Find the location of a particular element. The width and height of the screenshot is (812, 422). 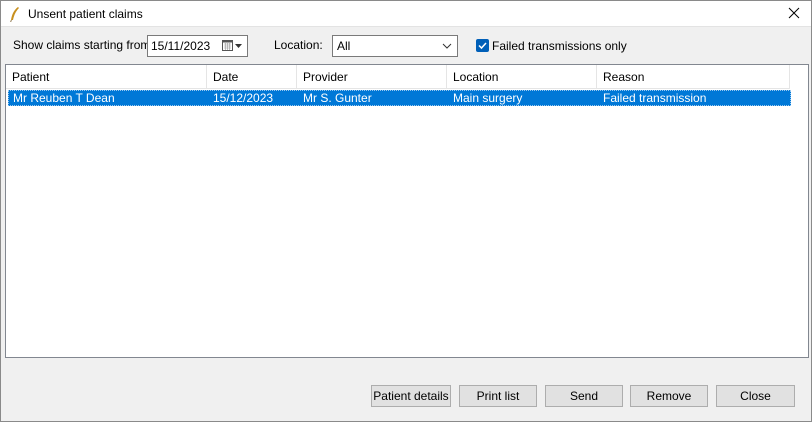

list-header: Patient Date Provider Location Reason is located at coordinates (398, 77).